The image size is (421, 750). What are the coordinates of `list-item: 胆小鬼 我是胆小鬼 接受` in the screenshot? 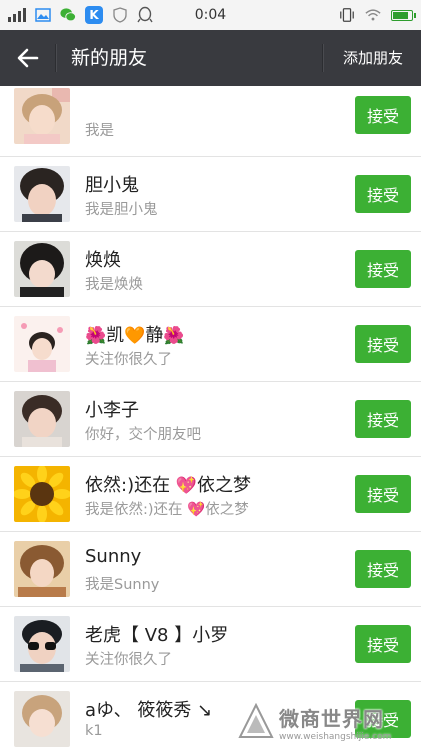 It's located at (210, 194).